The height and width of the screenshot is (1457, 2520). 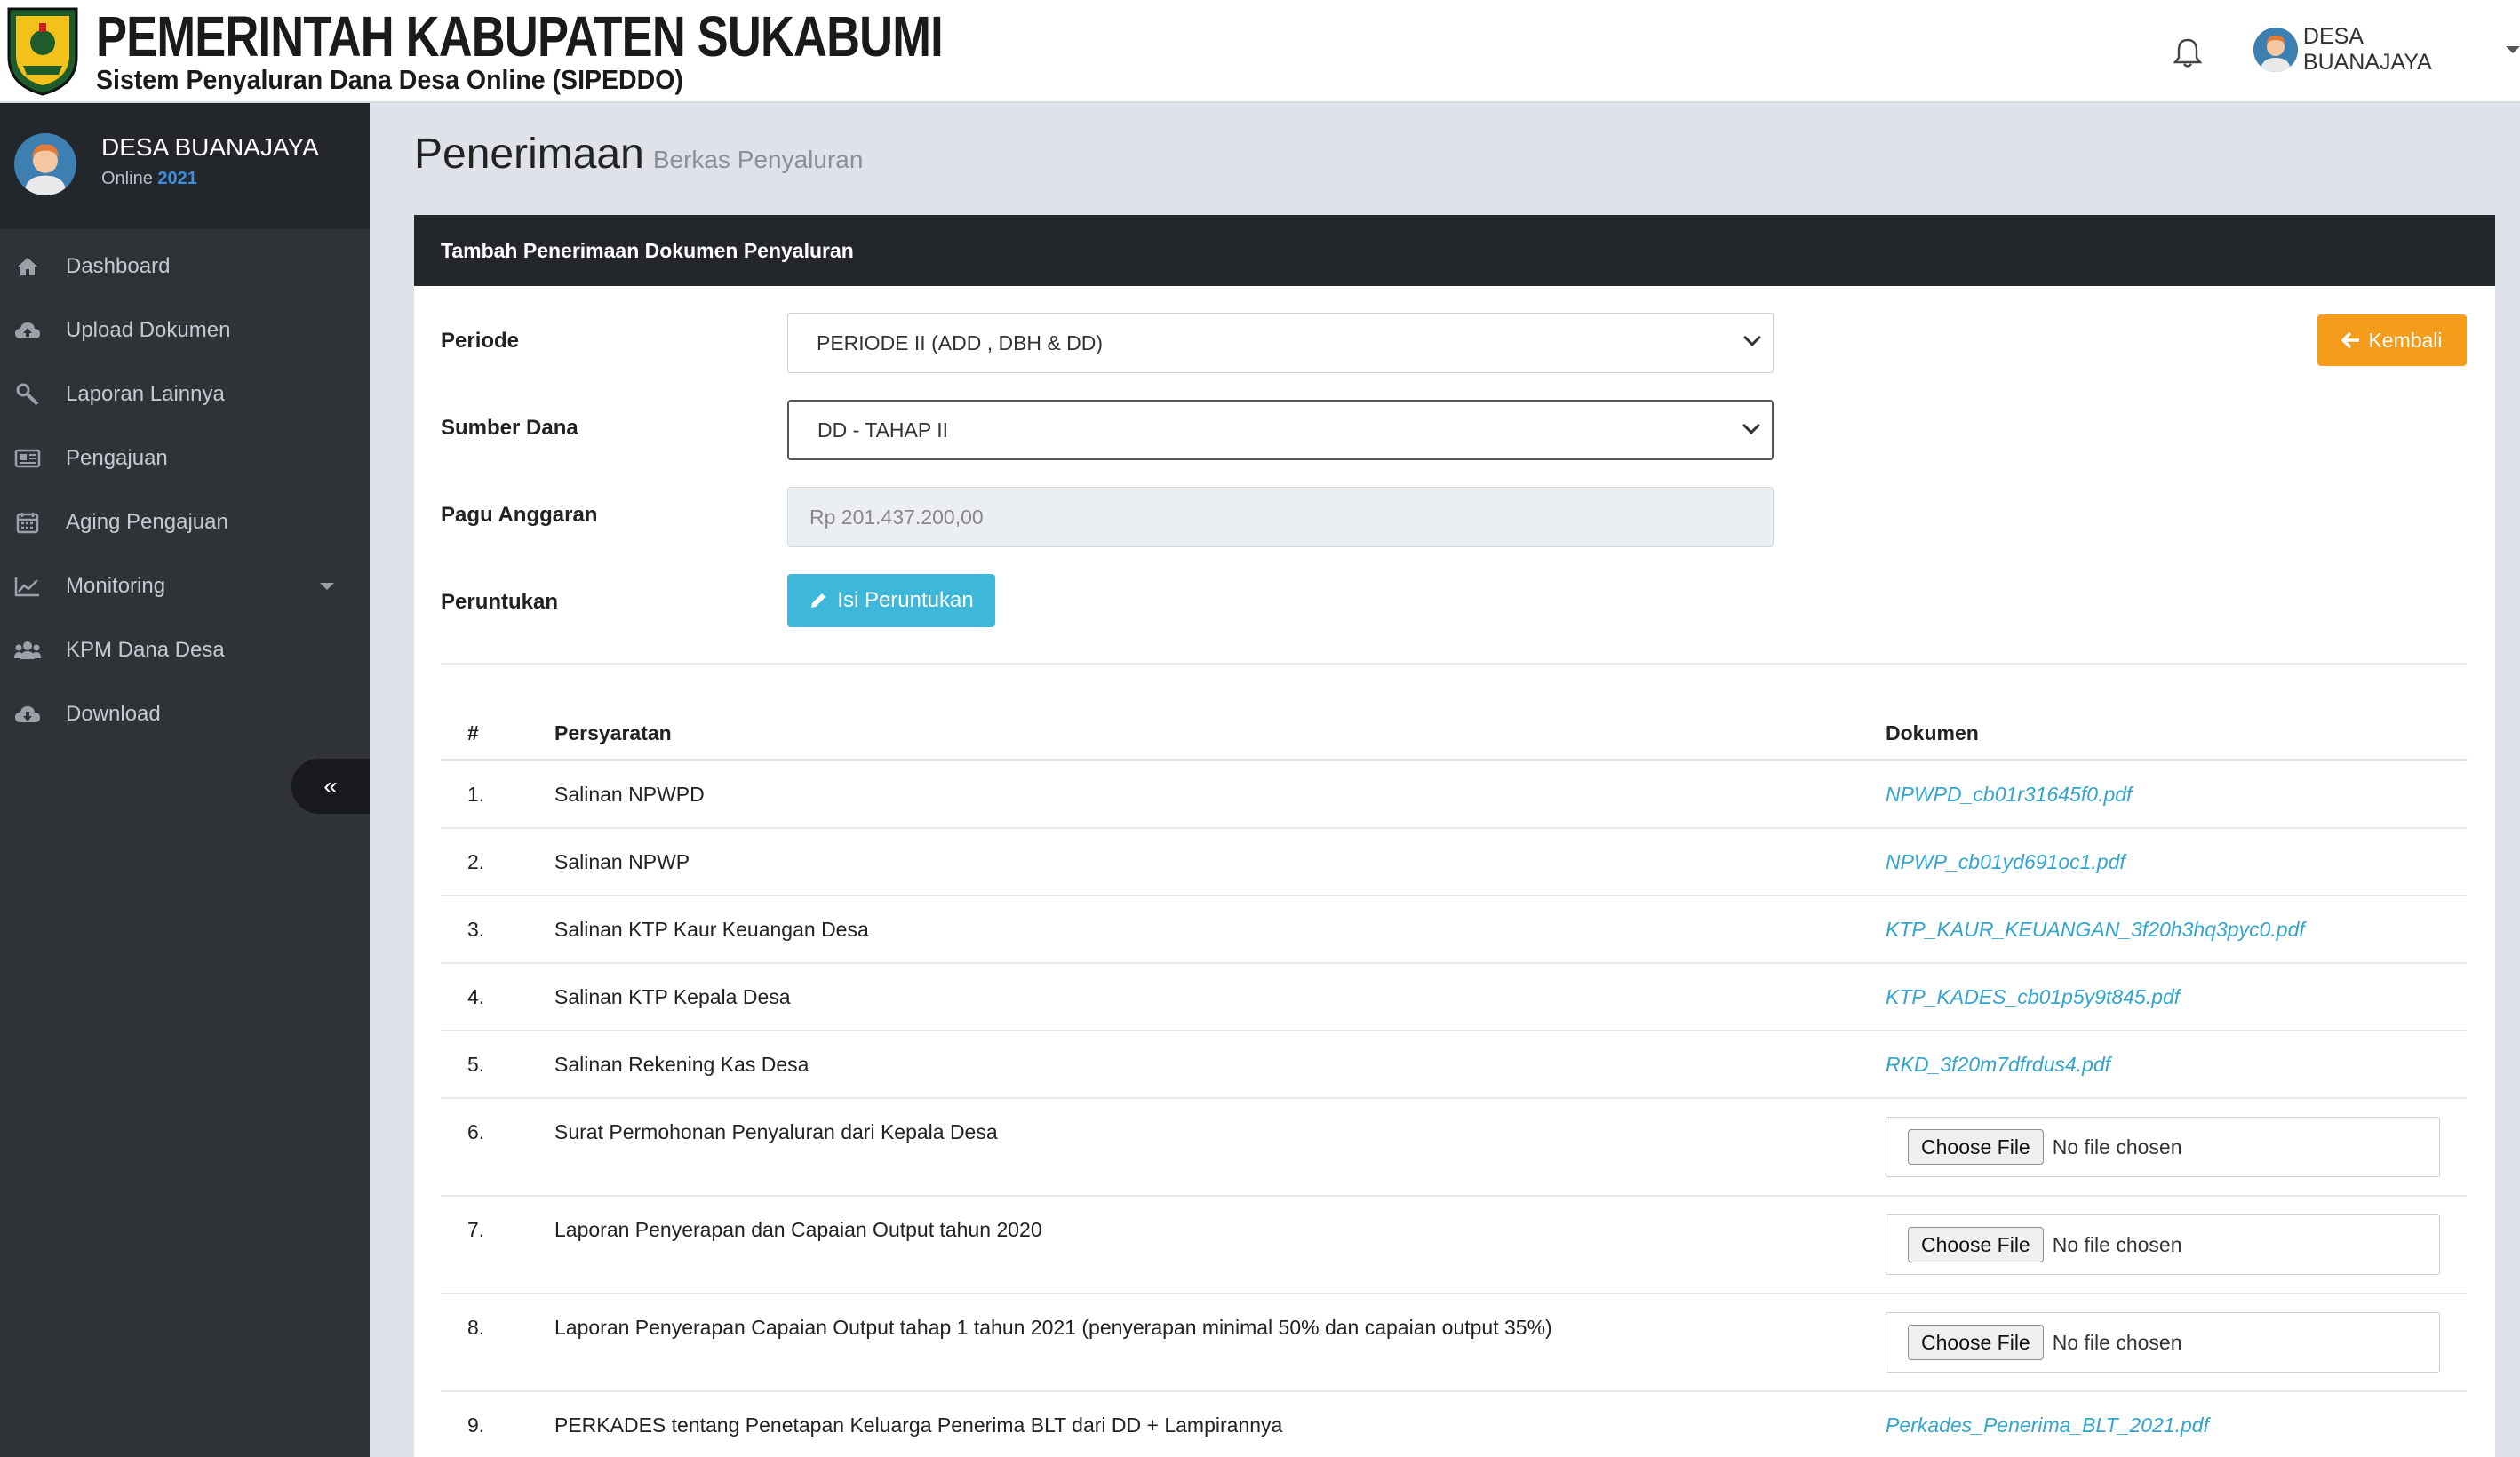 What do you see at coordinates (473, 733) in the screenshot?
I see `column-header-number: #` at bounding box center [473, 733].